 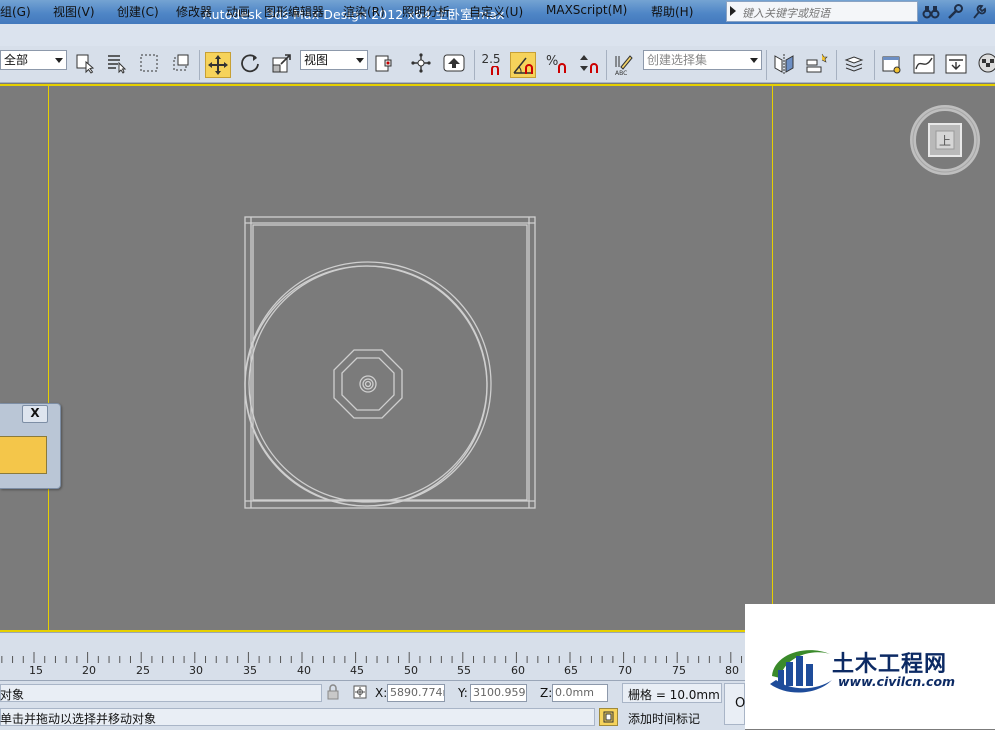 What do you see at coordinates (360, 692) in the screenshot?
I see `absolute-offset-mode-icon` at bounding box center [360, 692].